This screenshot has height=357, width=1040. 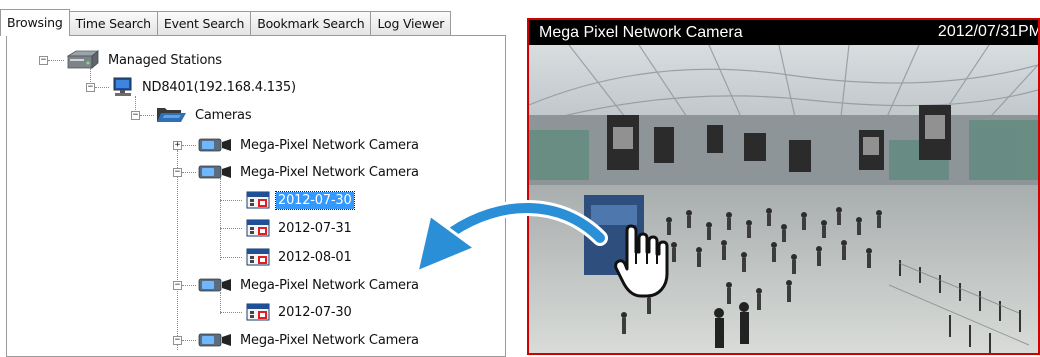 What do you see at coordinates (123, 87) in the screenshot?
I see `computer-icon` at bounding box center [123, 87].